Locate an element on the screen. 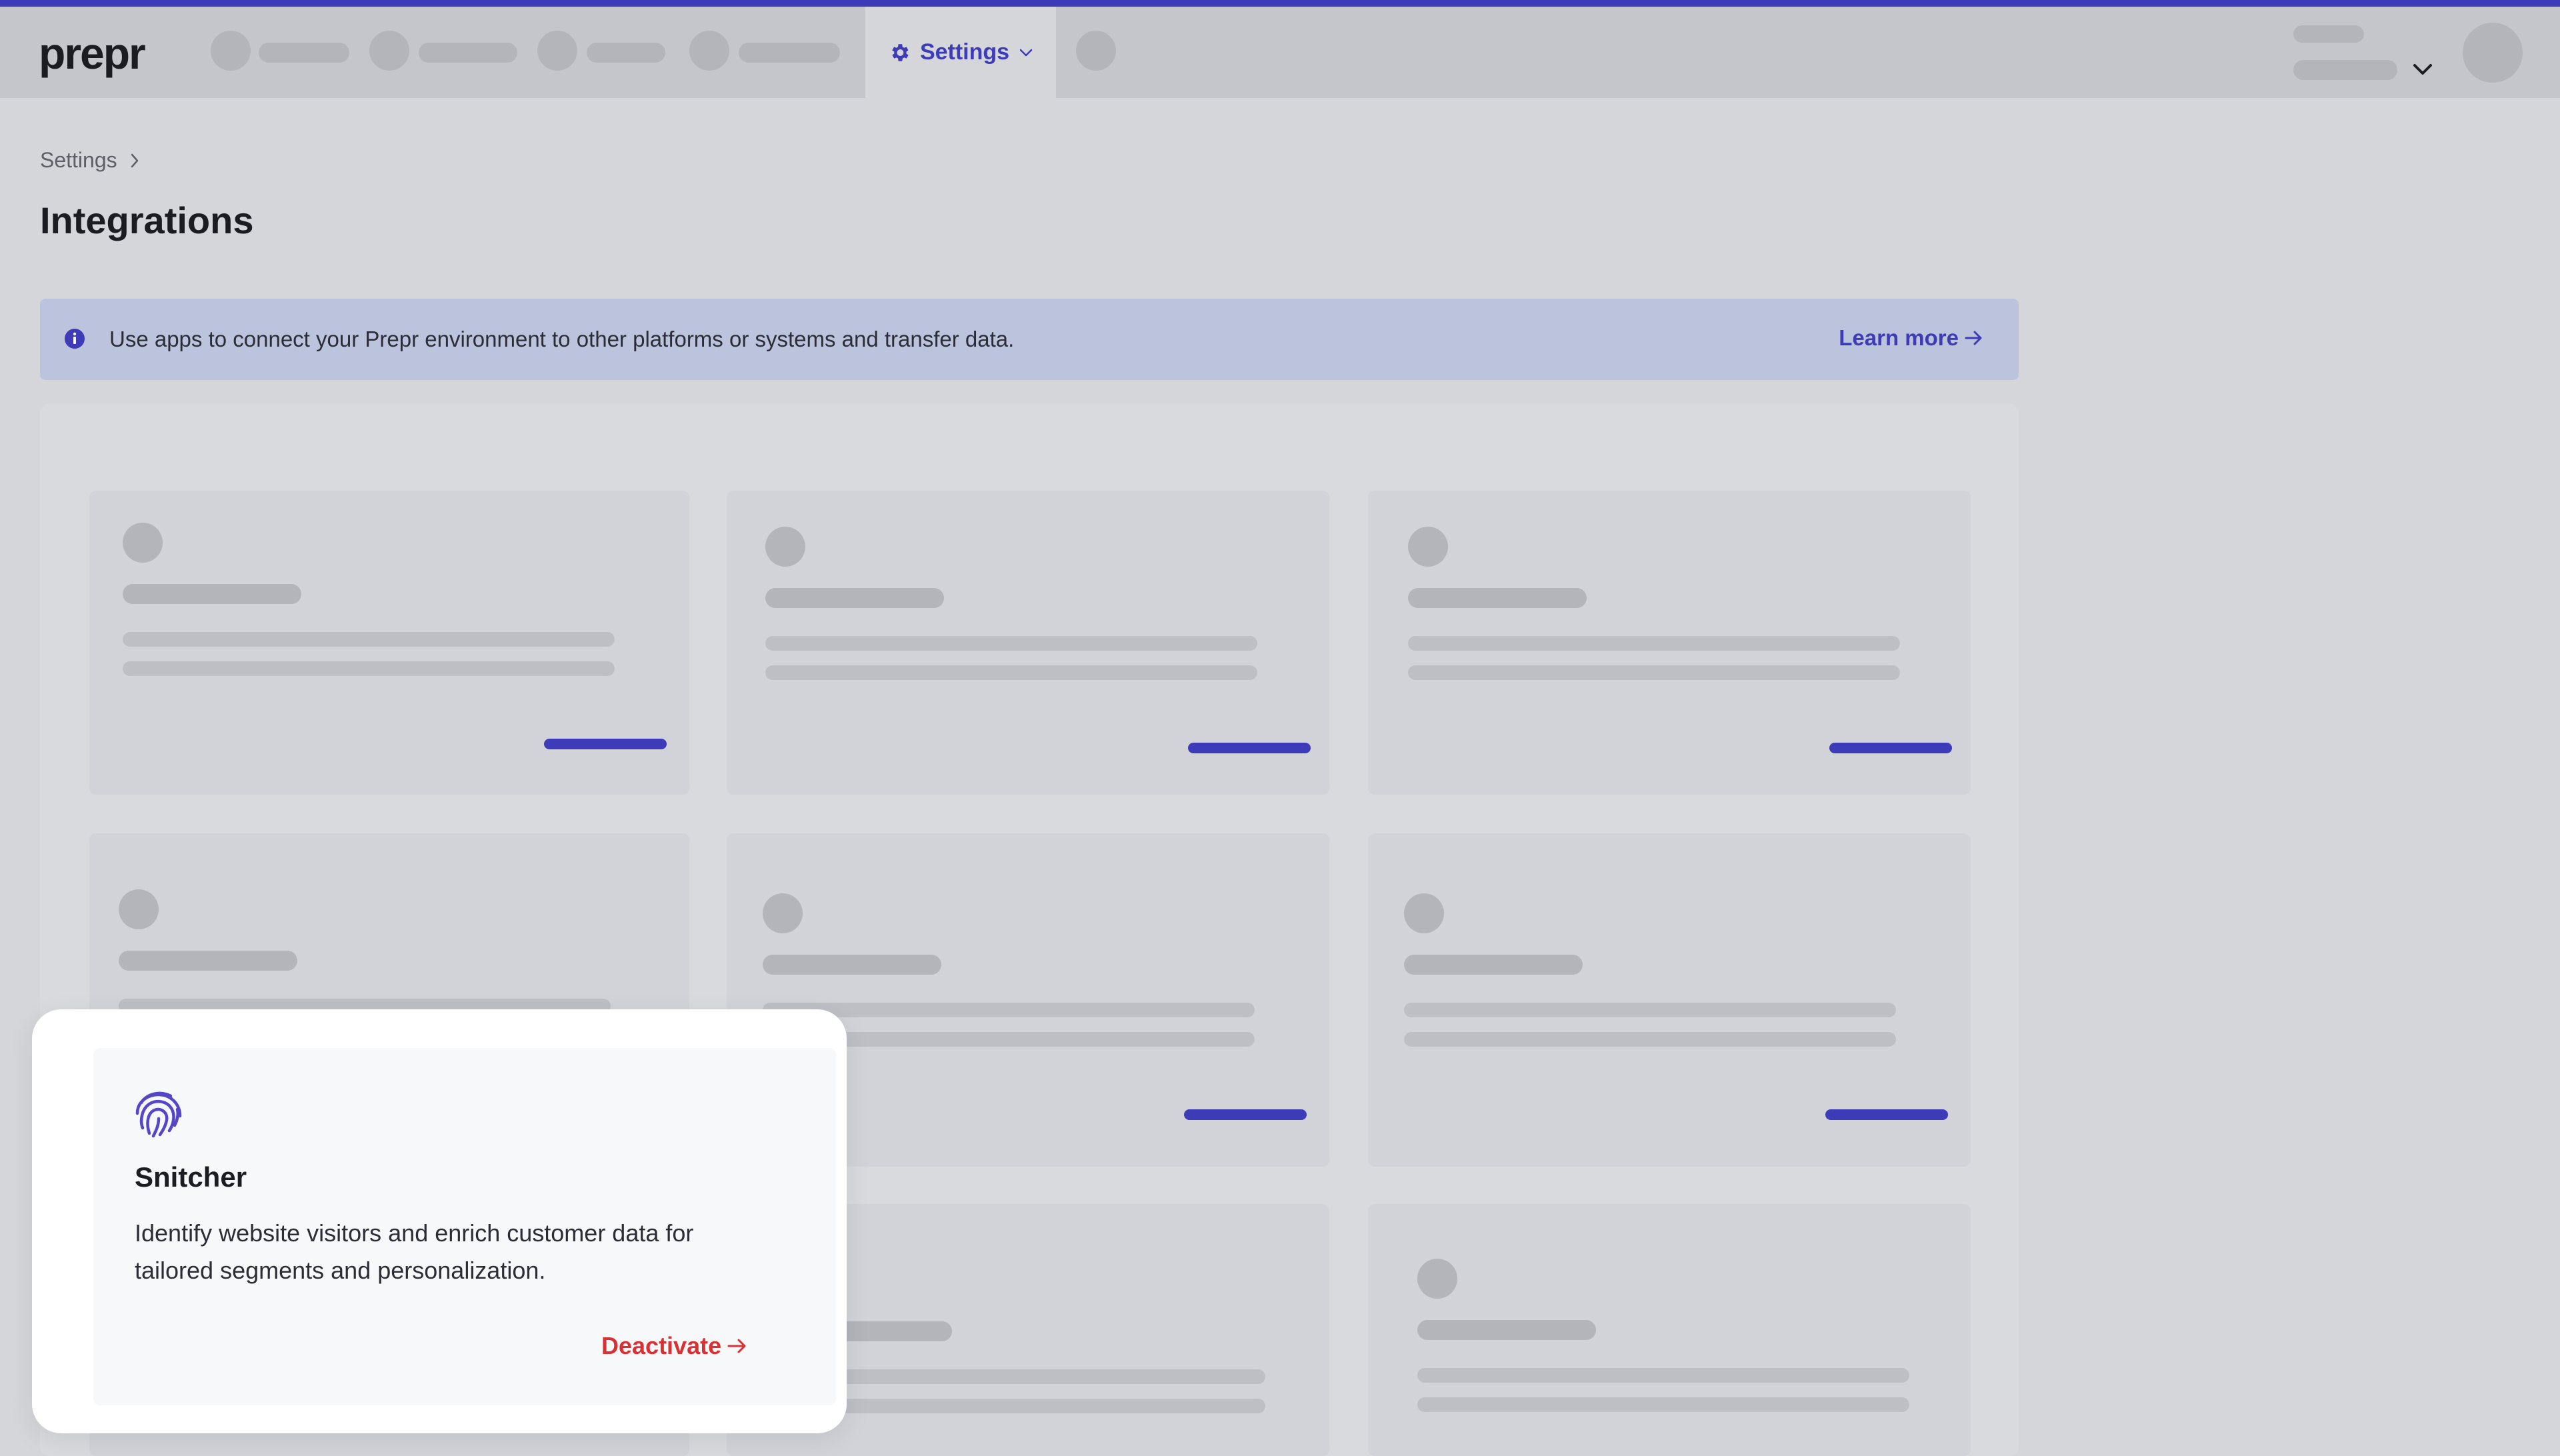 The width and height of the screenshot is (2560, 1456). info-icon is located at coordinates (75, 339).